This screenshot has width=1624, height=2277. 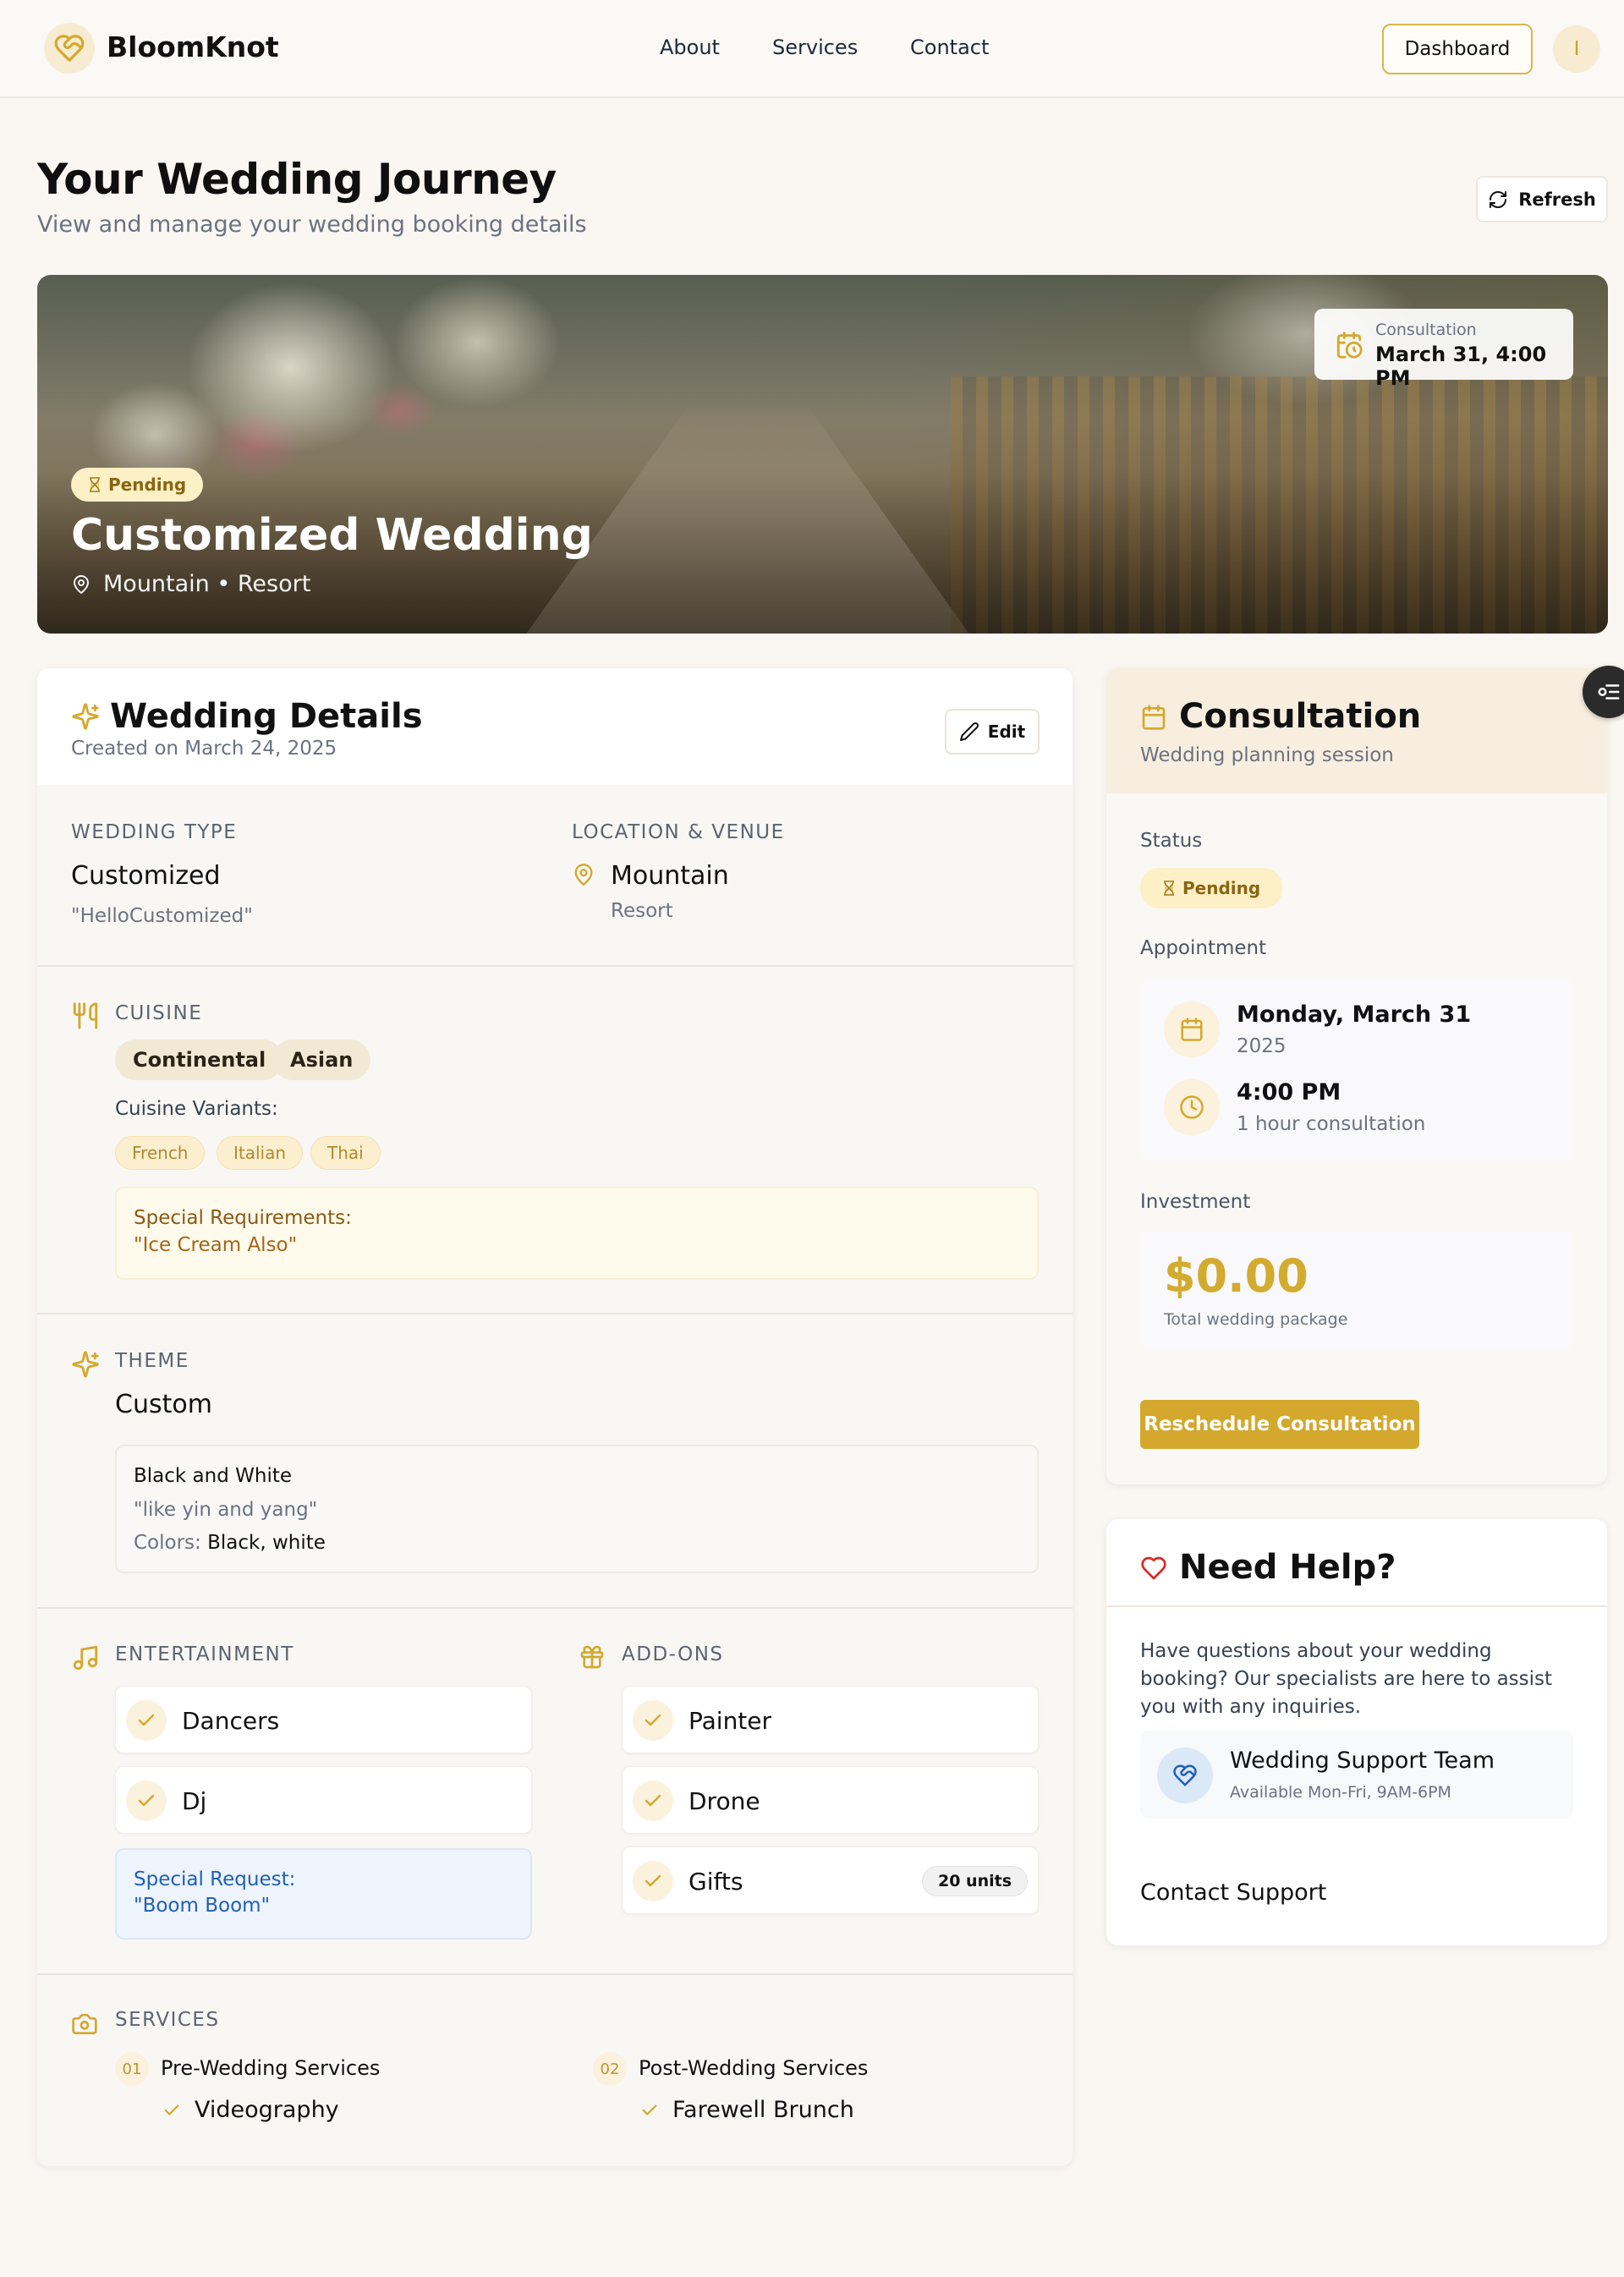 I want to click on nav-link-about: About, so click(x=690, y=48).